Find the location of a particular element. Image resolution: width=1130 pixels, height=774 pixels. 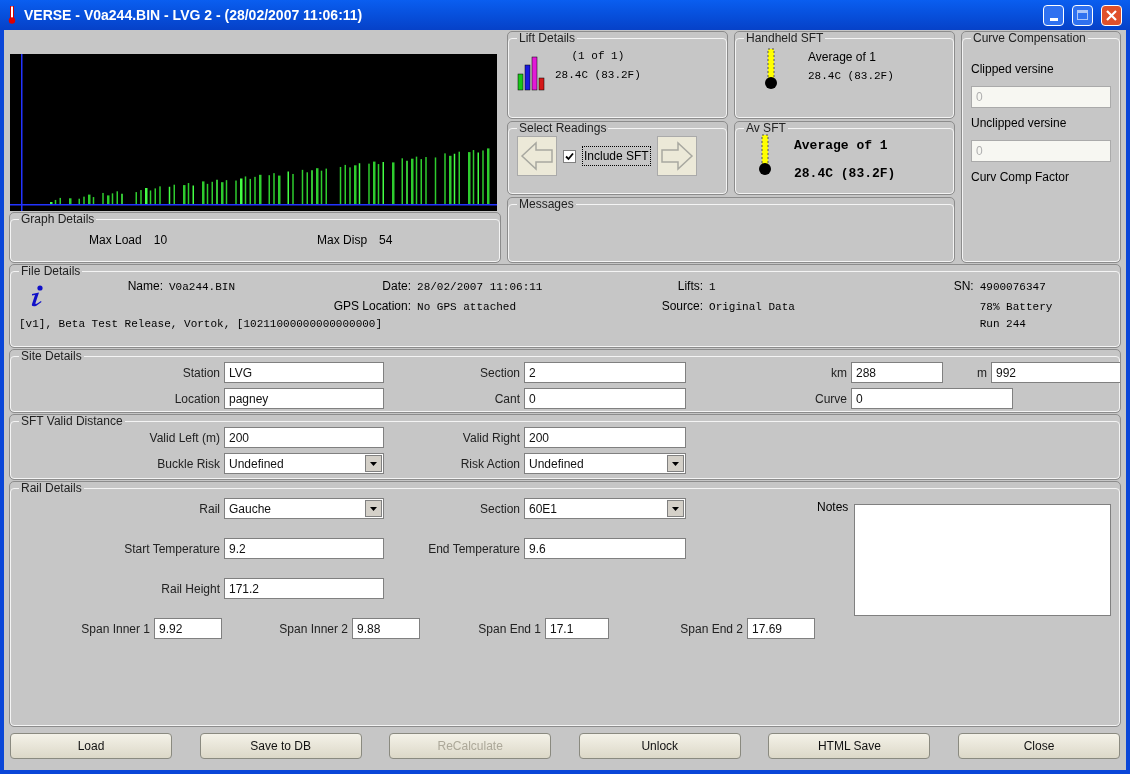

info-value: Run 244 is located at coordinates (1003, 324).